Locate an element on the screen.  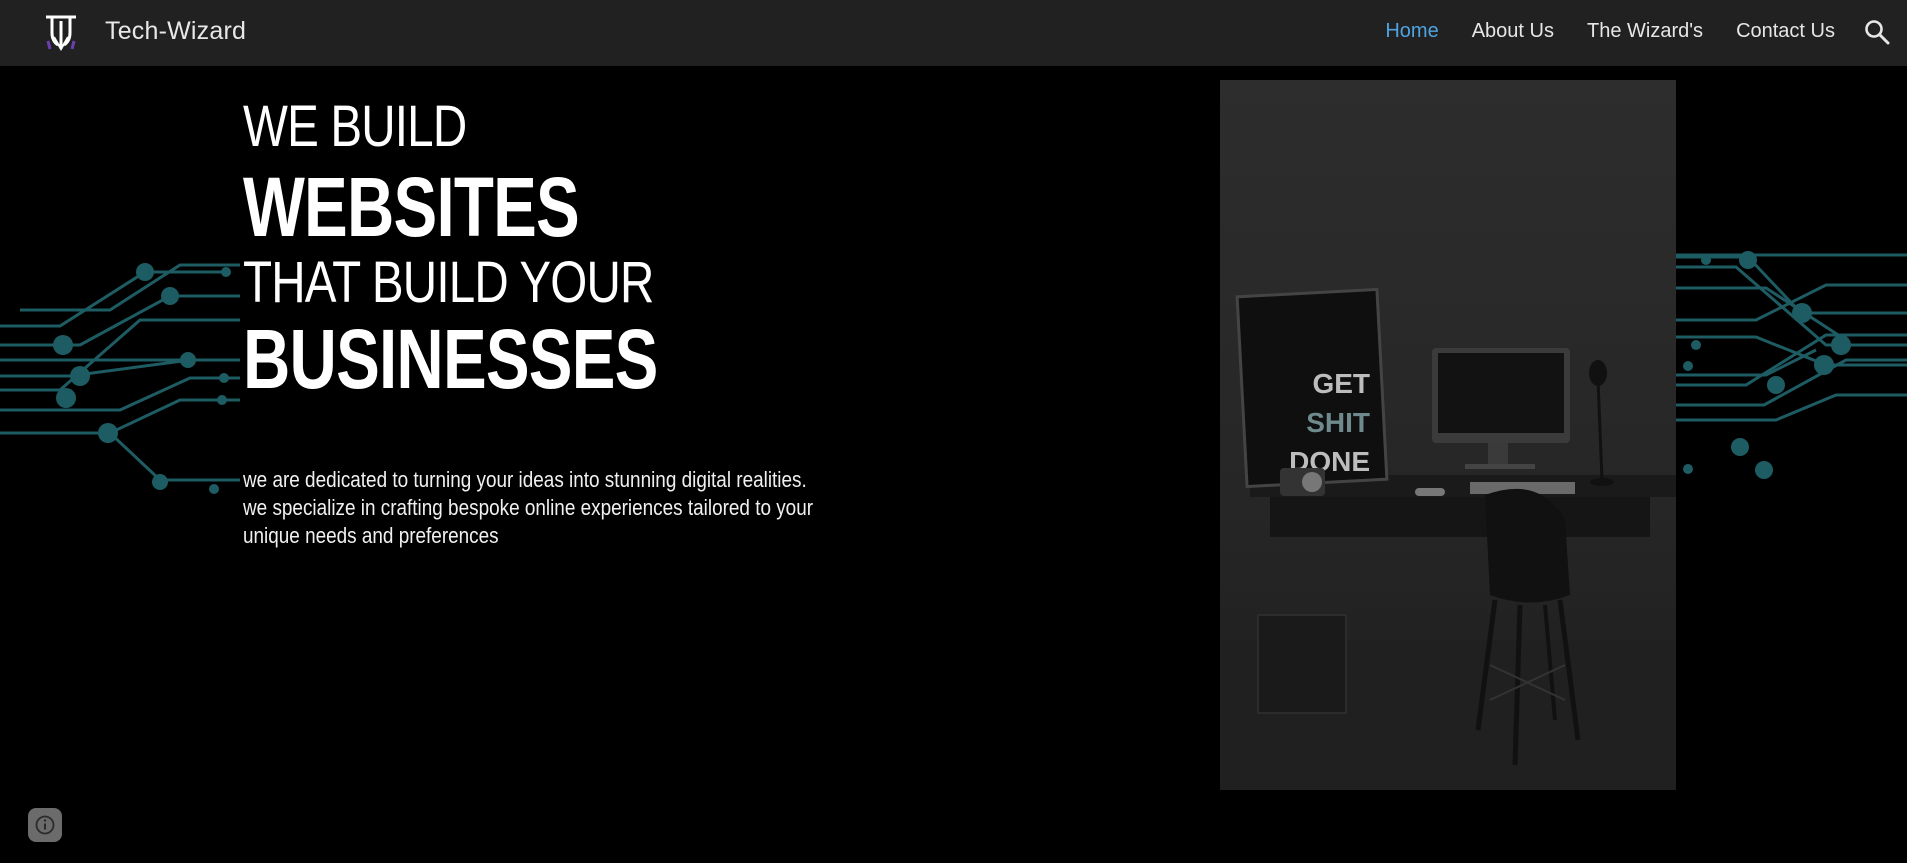
nav-item-about-us: About Us is located at coordinates (1513, 31).